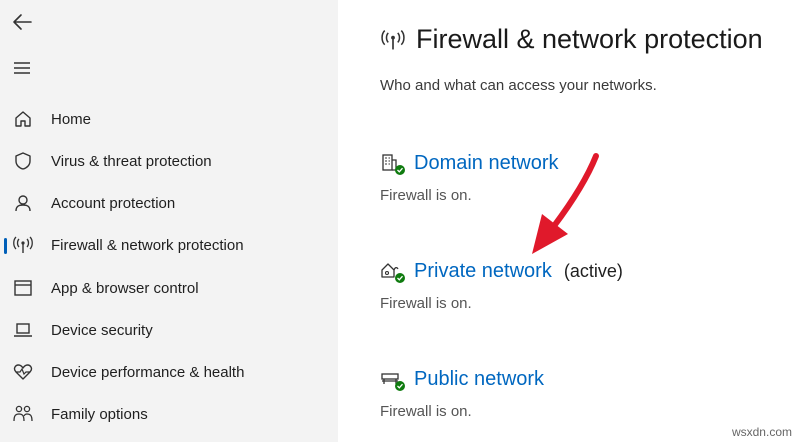  I want to click on sidebar-item-app-browser: App & browser control, so click(169, 288).